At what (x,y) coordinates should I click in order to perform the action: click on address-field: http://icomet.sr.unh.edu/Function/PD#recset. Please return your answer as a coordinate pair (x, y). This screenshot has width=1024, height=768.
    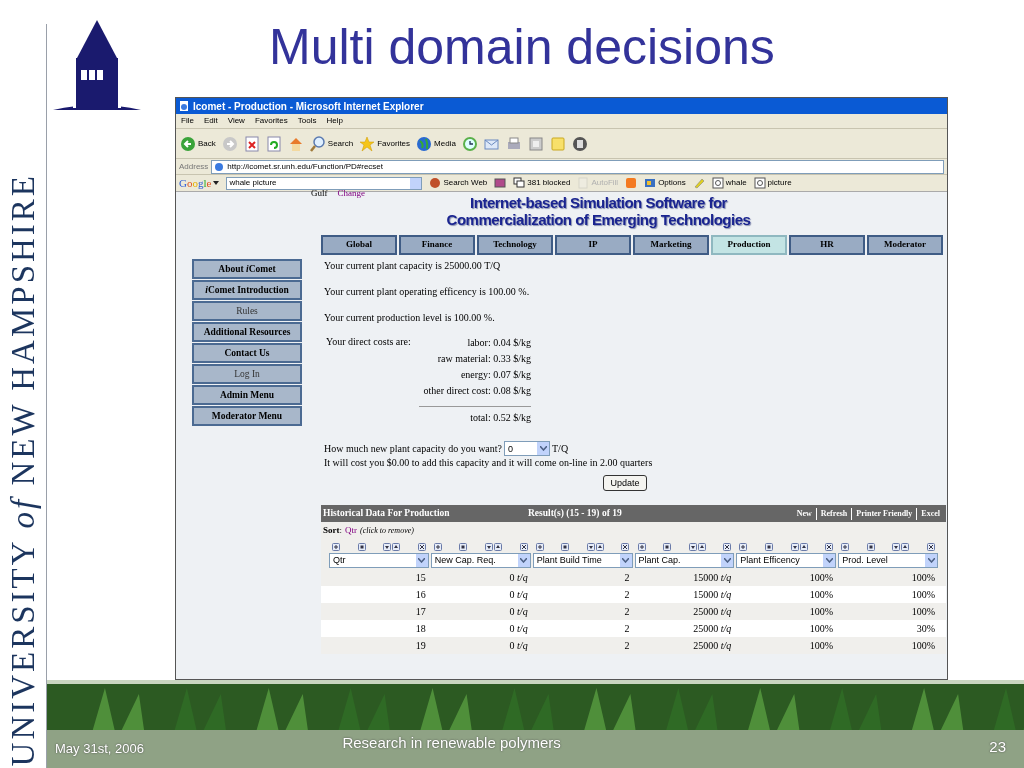
    Looking at the image, I should click on (577, 166).